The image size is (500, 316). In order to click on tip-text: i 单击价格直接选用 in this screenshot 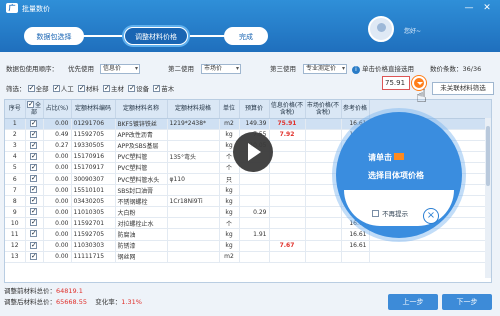, I will do `click(383, 69)`.